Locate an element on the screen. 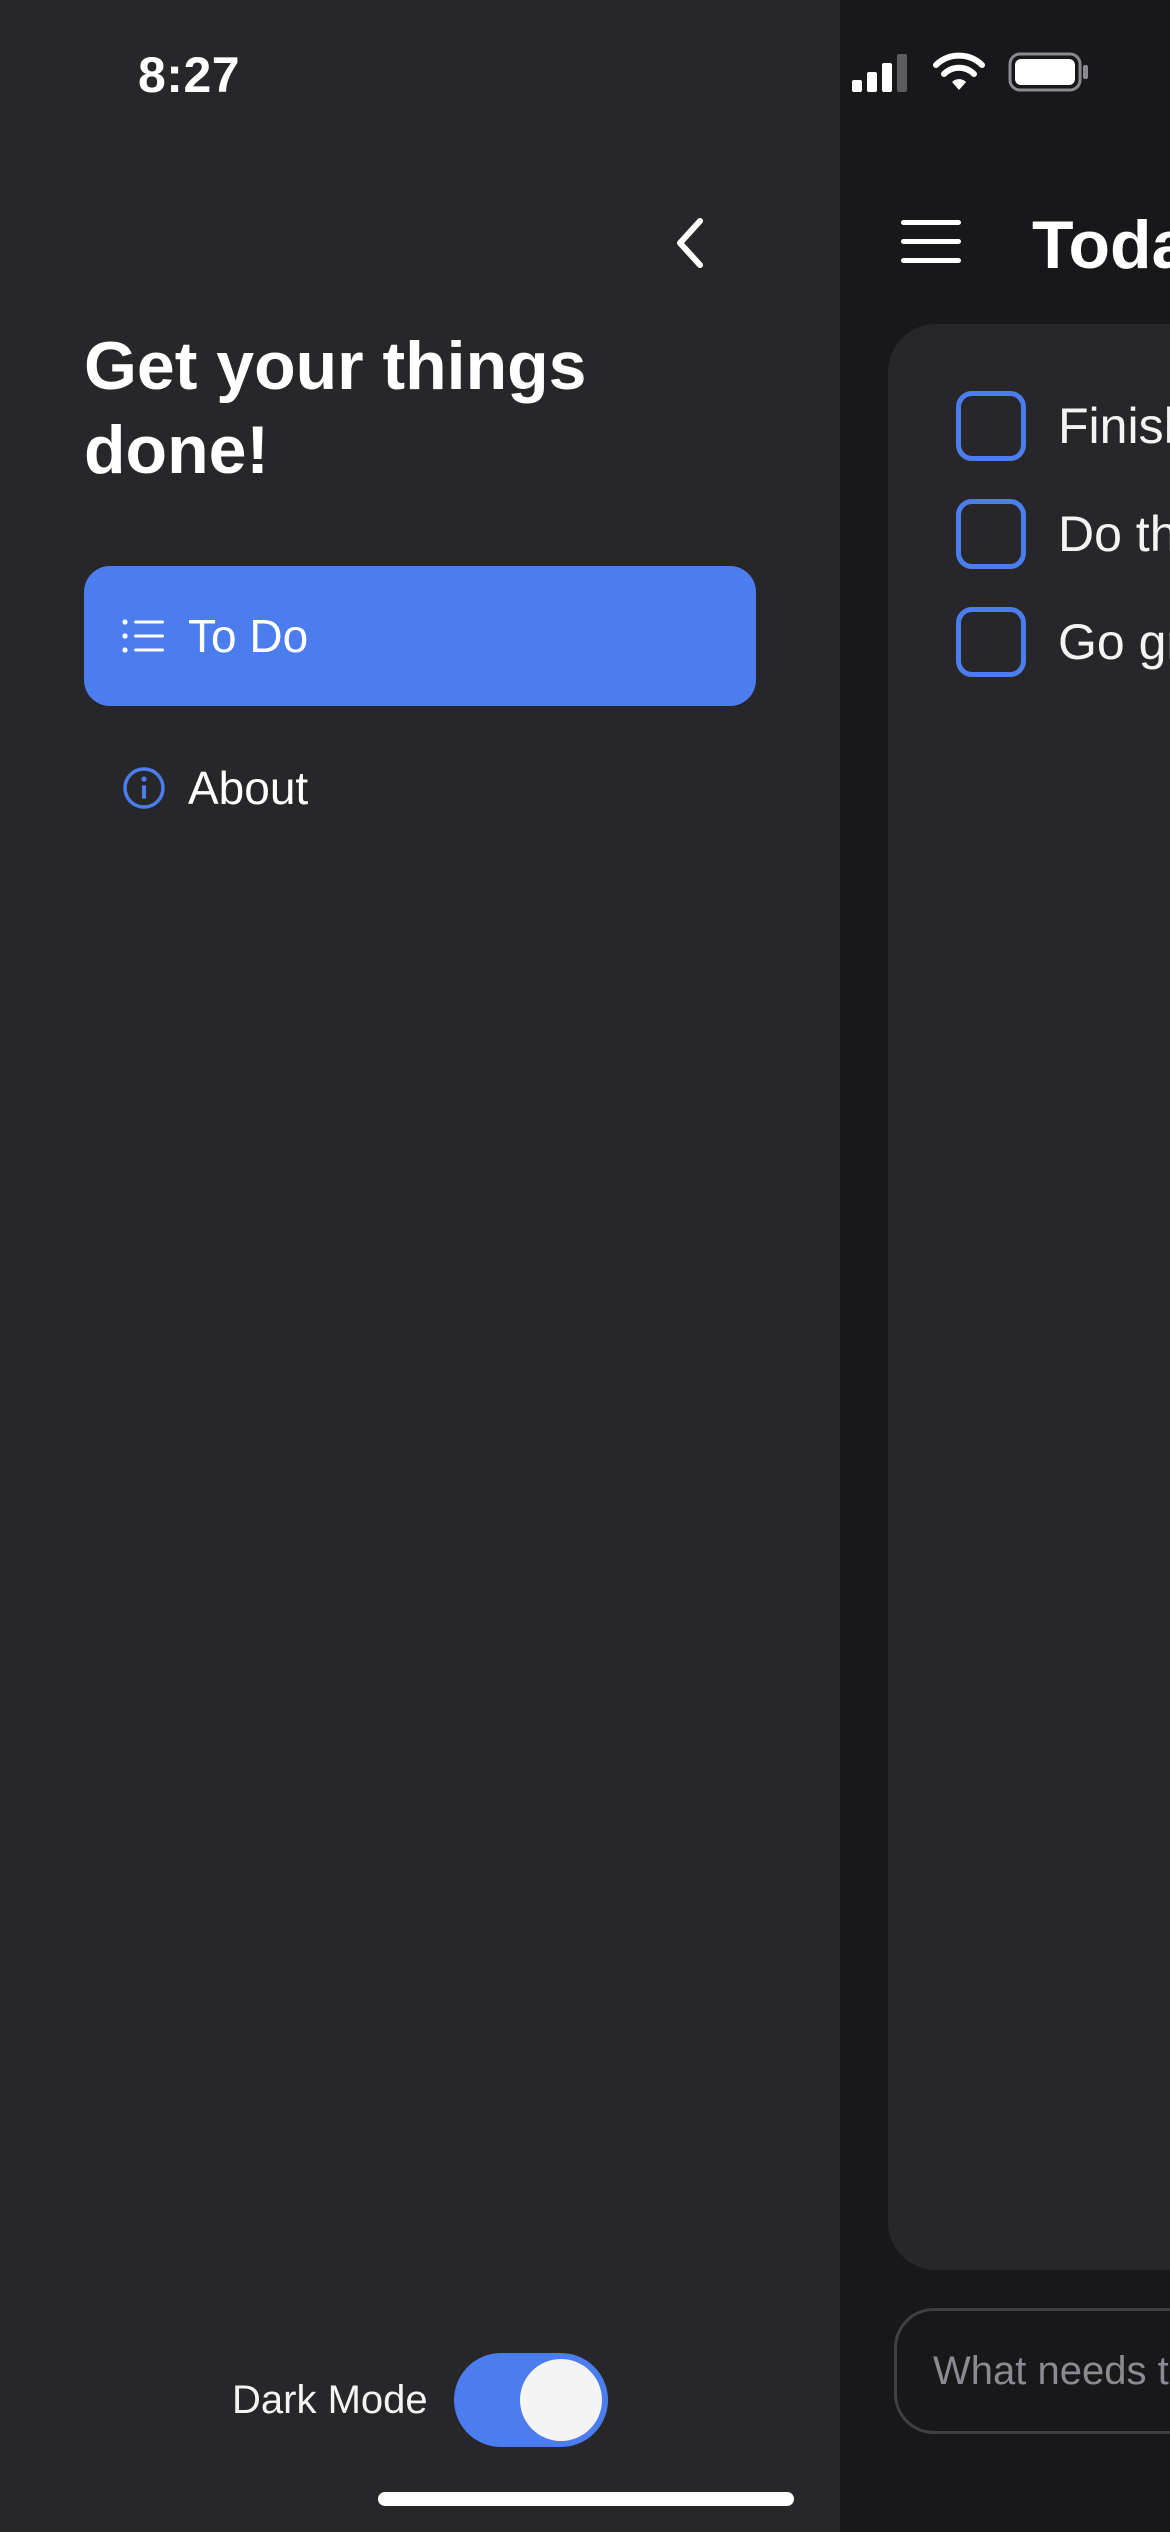  home-indicator is located at coordinates (586, 2499).